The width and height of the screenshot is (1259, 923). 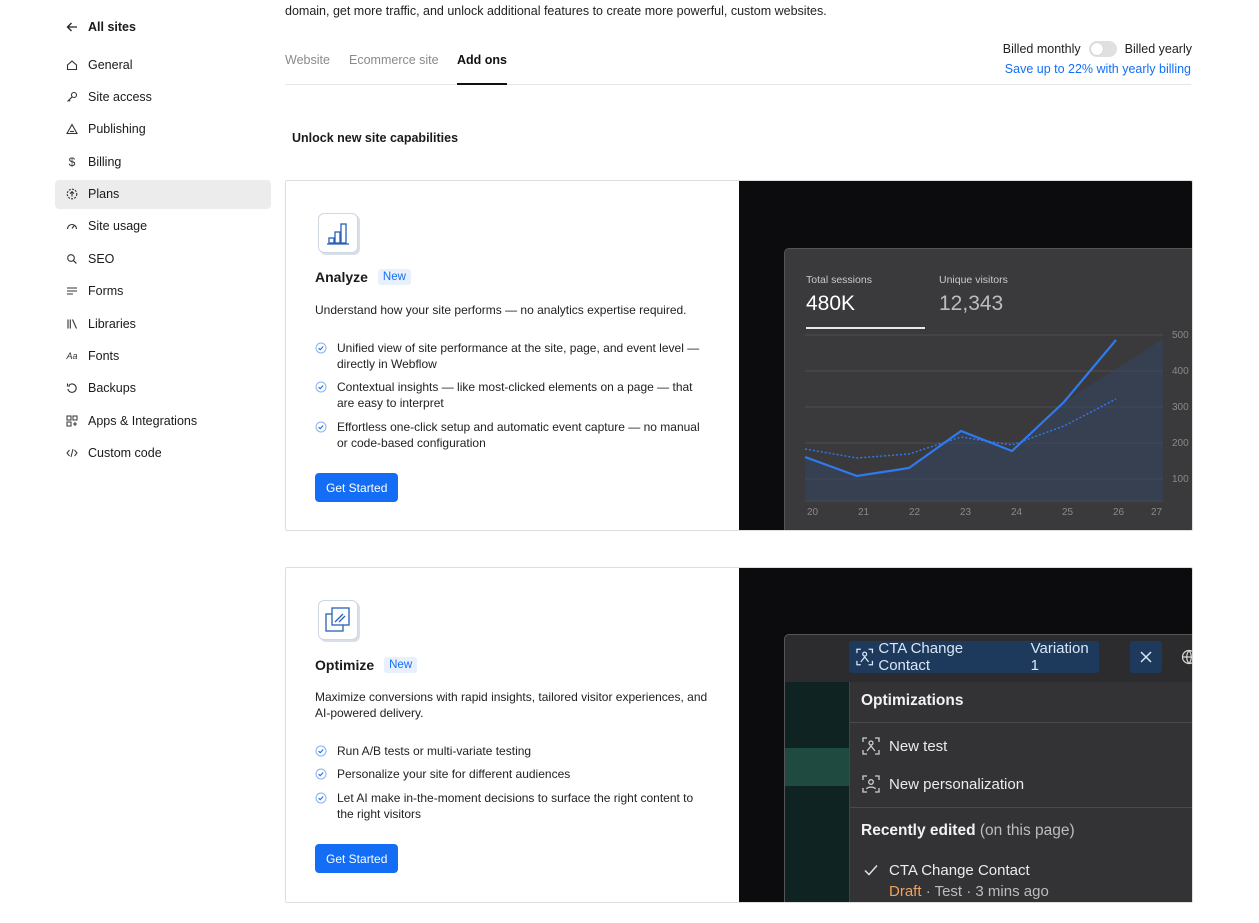 I want to click on sidebar-item-plans: Plans, so click(x=163, y=194).